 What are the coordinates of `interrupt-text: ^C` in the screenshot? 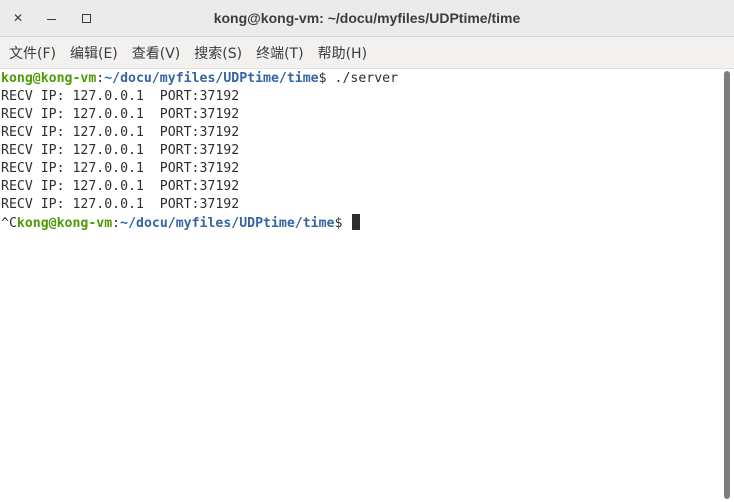 It's located at (9, 223).